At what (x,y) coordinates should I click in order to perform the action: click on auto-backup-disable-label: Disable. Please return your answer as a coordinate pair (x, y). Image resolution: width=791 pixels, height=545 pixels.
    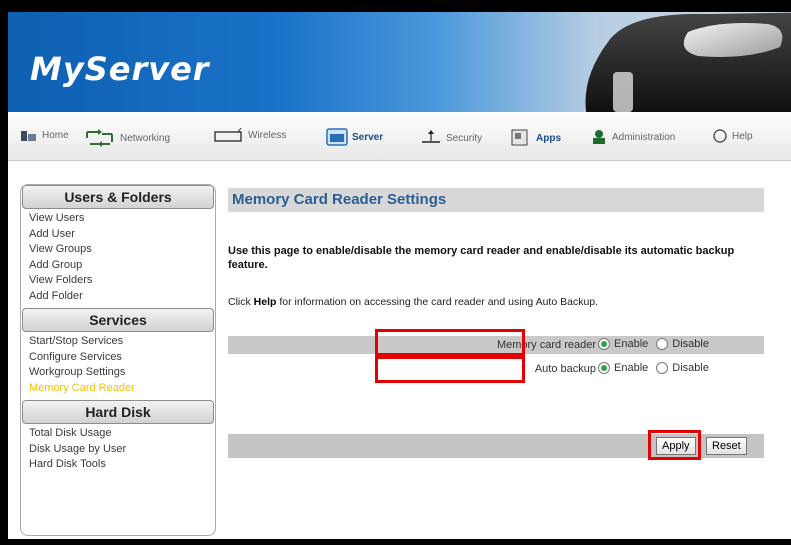
    Looking at the image, I should click on (690, 368).